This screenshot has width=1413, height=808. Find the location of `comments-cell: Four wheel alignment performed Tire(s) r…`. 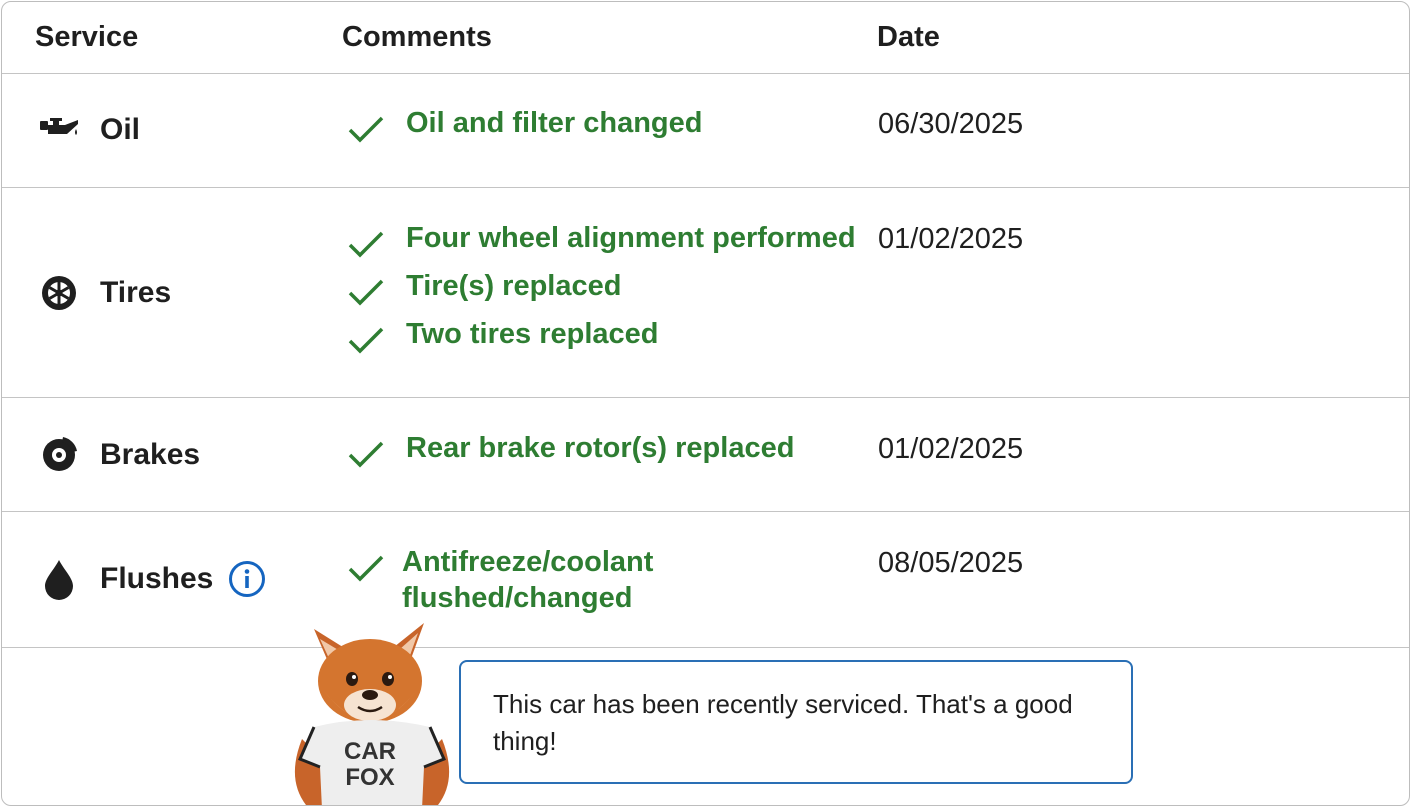

comments-cell: Four wheel alignment performed Tire(s) r… is located at coordinates (601, 292).